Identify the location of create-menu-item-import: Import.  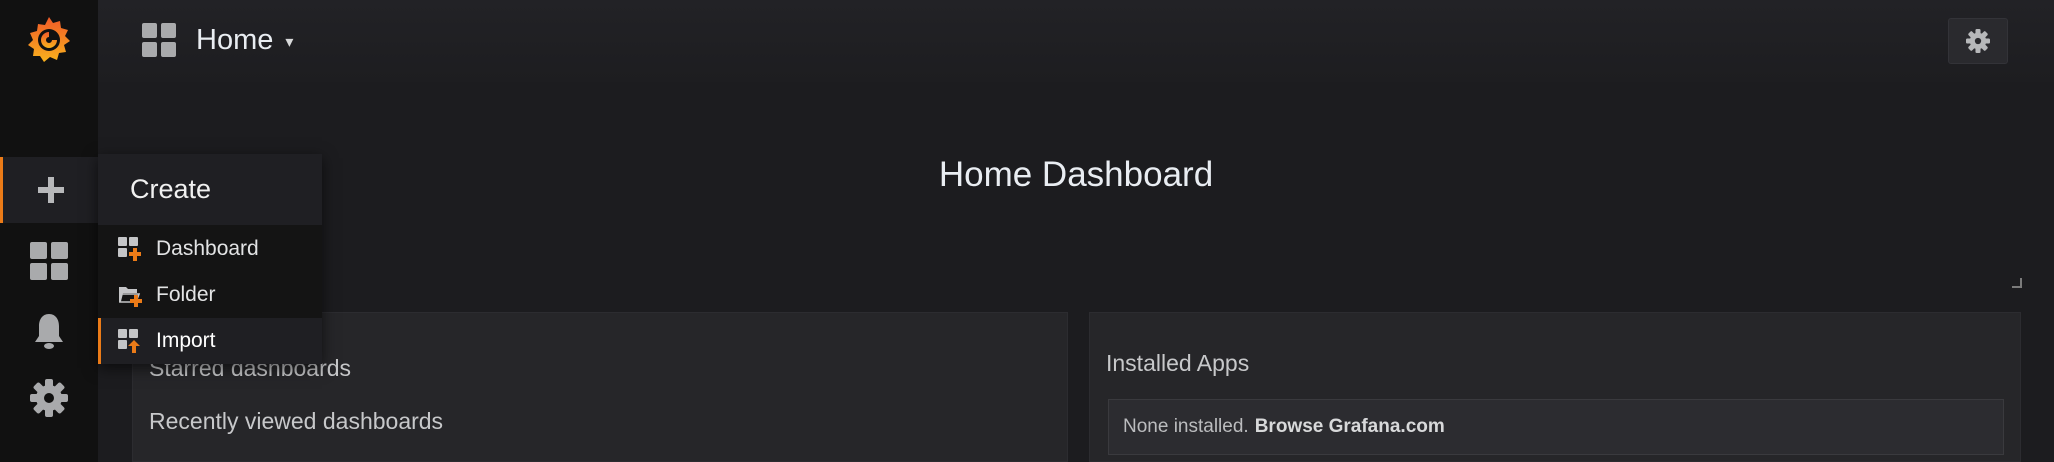
(210, 341).